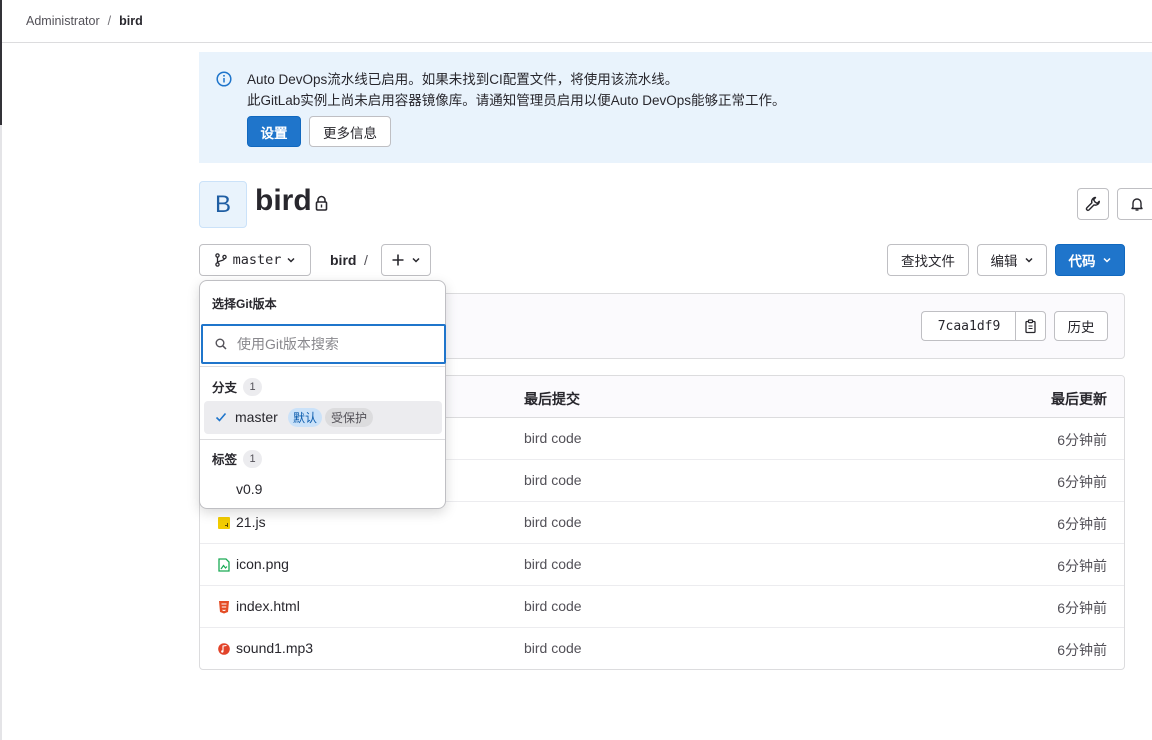  I want to click on add-to-tree-button, so click(406, 260).